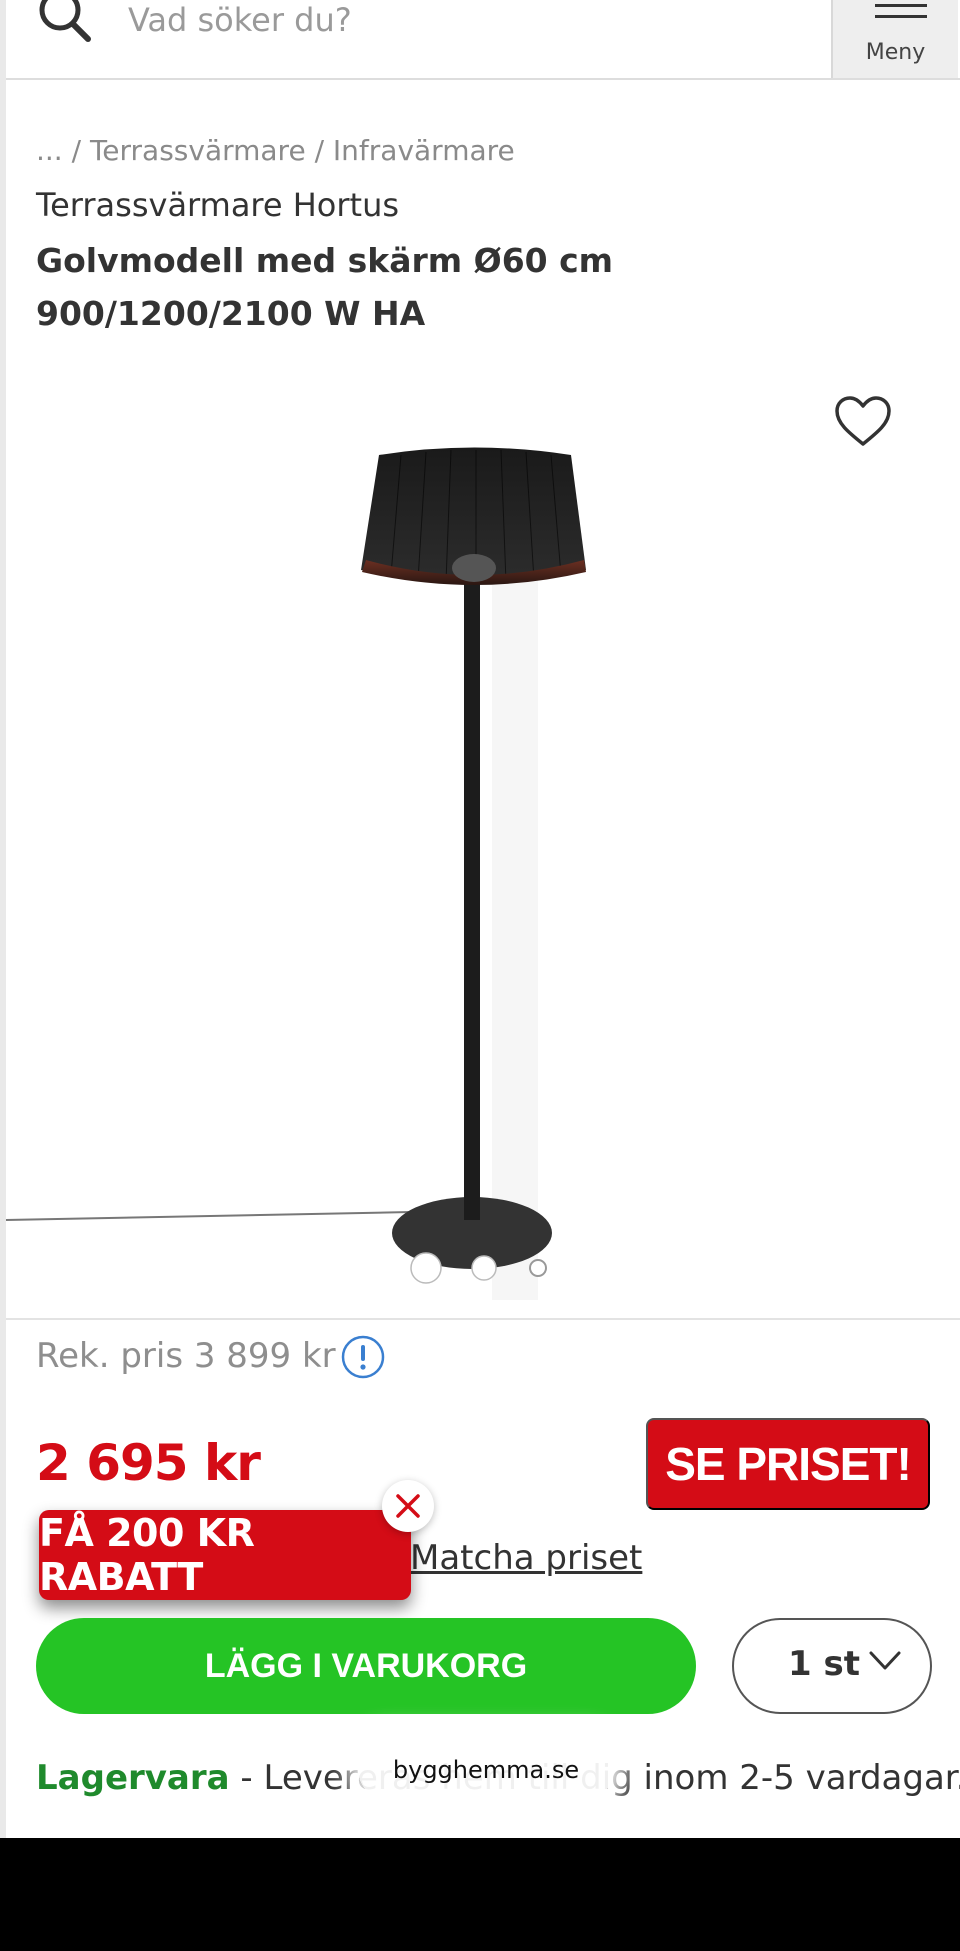 The height and width of the screenshot is (1951, 960). I want to click on menu-button: Meny, so click(894, 39).